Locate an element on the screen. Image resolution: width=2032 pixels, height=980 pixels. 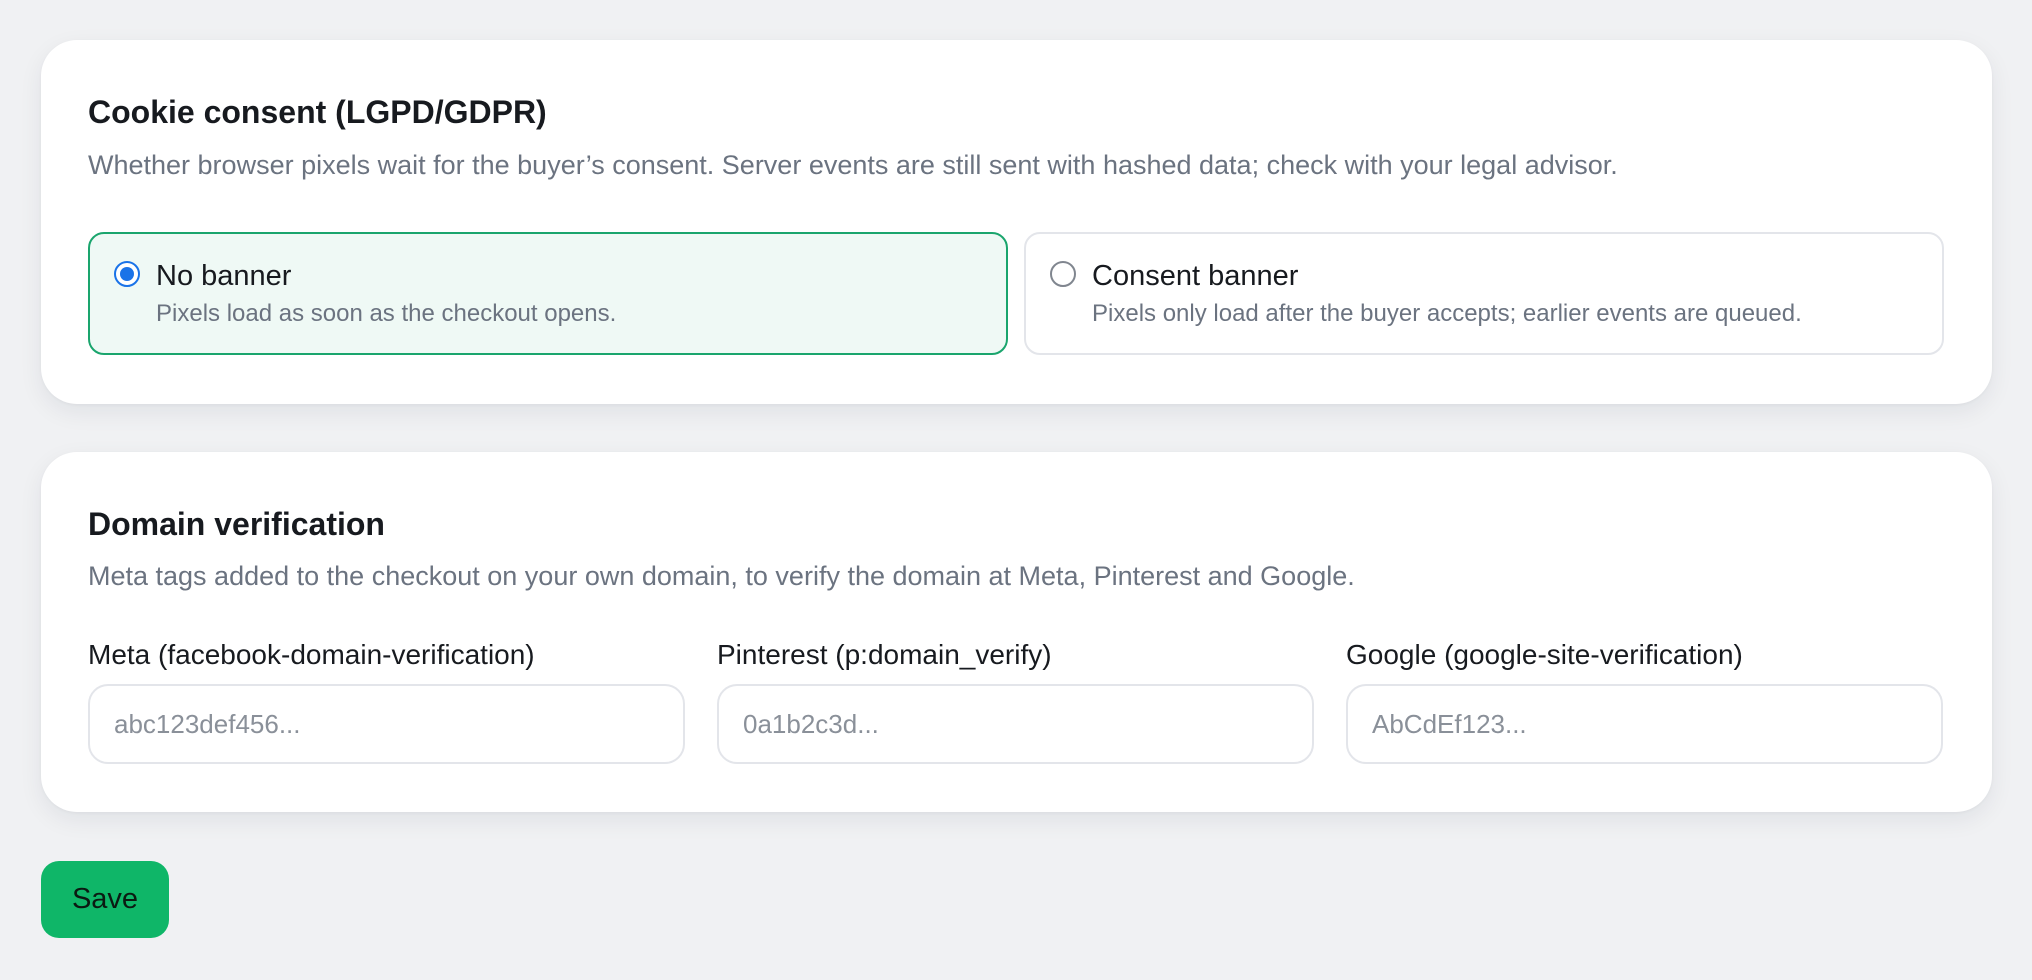
radio-unchecked-icon is located at coordinates (1063, 274).